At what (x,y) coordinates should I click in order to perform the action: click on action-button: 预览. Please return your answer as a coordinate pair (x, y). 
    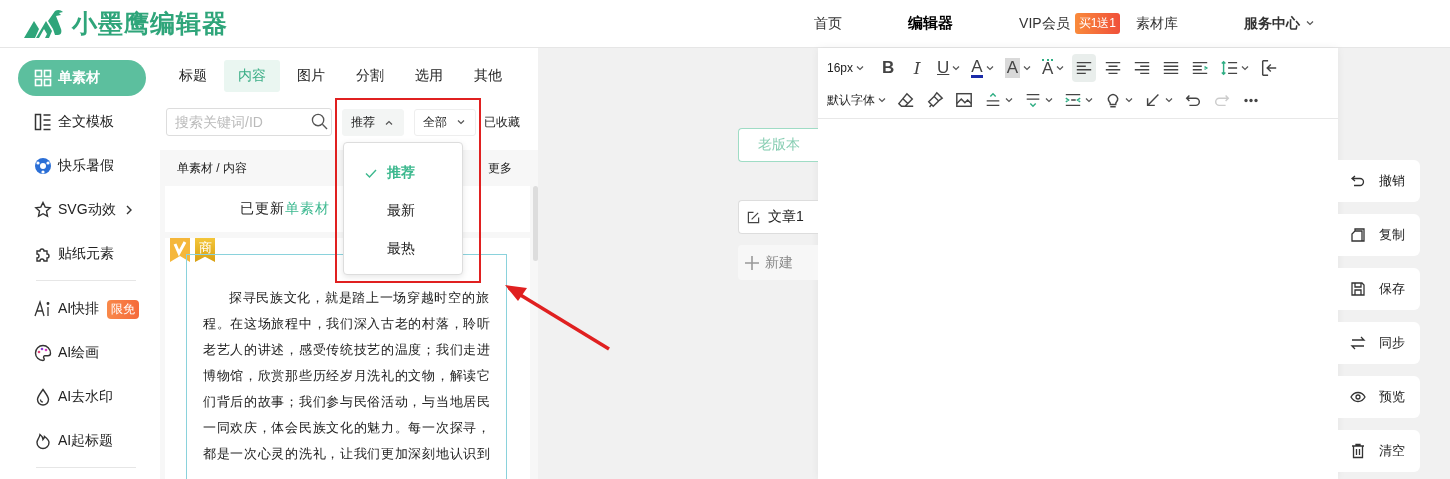
    Looking at the image, I should click on (1379, 397).